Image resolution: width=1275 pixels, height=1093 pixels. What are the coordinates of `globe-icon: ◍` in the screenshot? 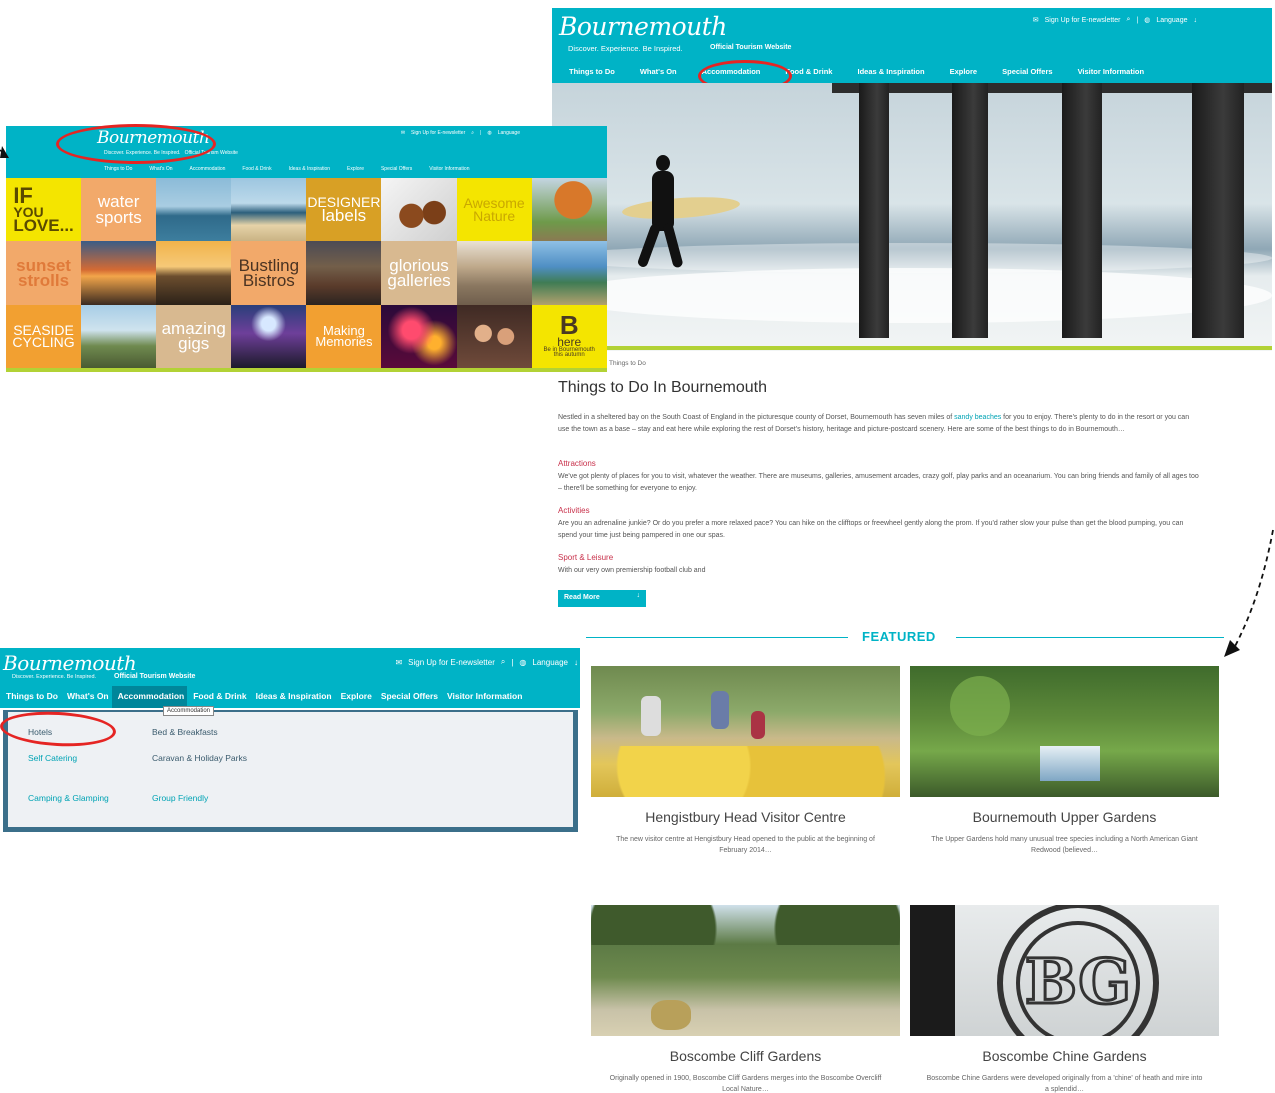 It's located at (523, 662).